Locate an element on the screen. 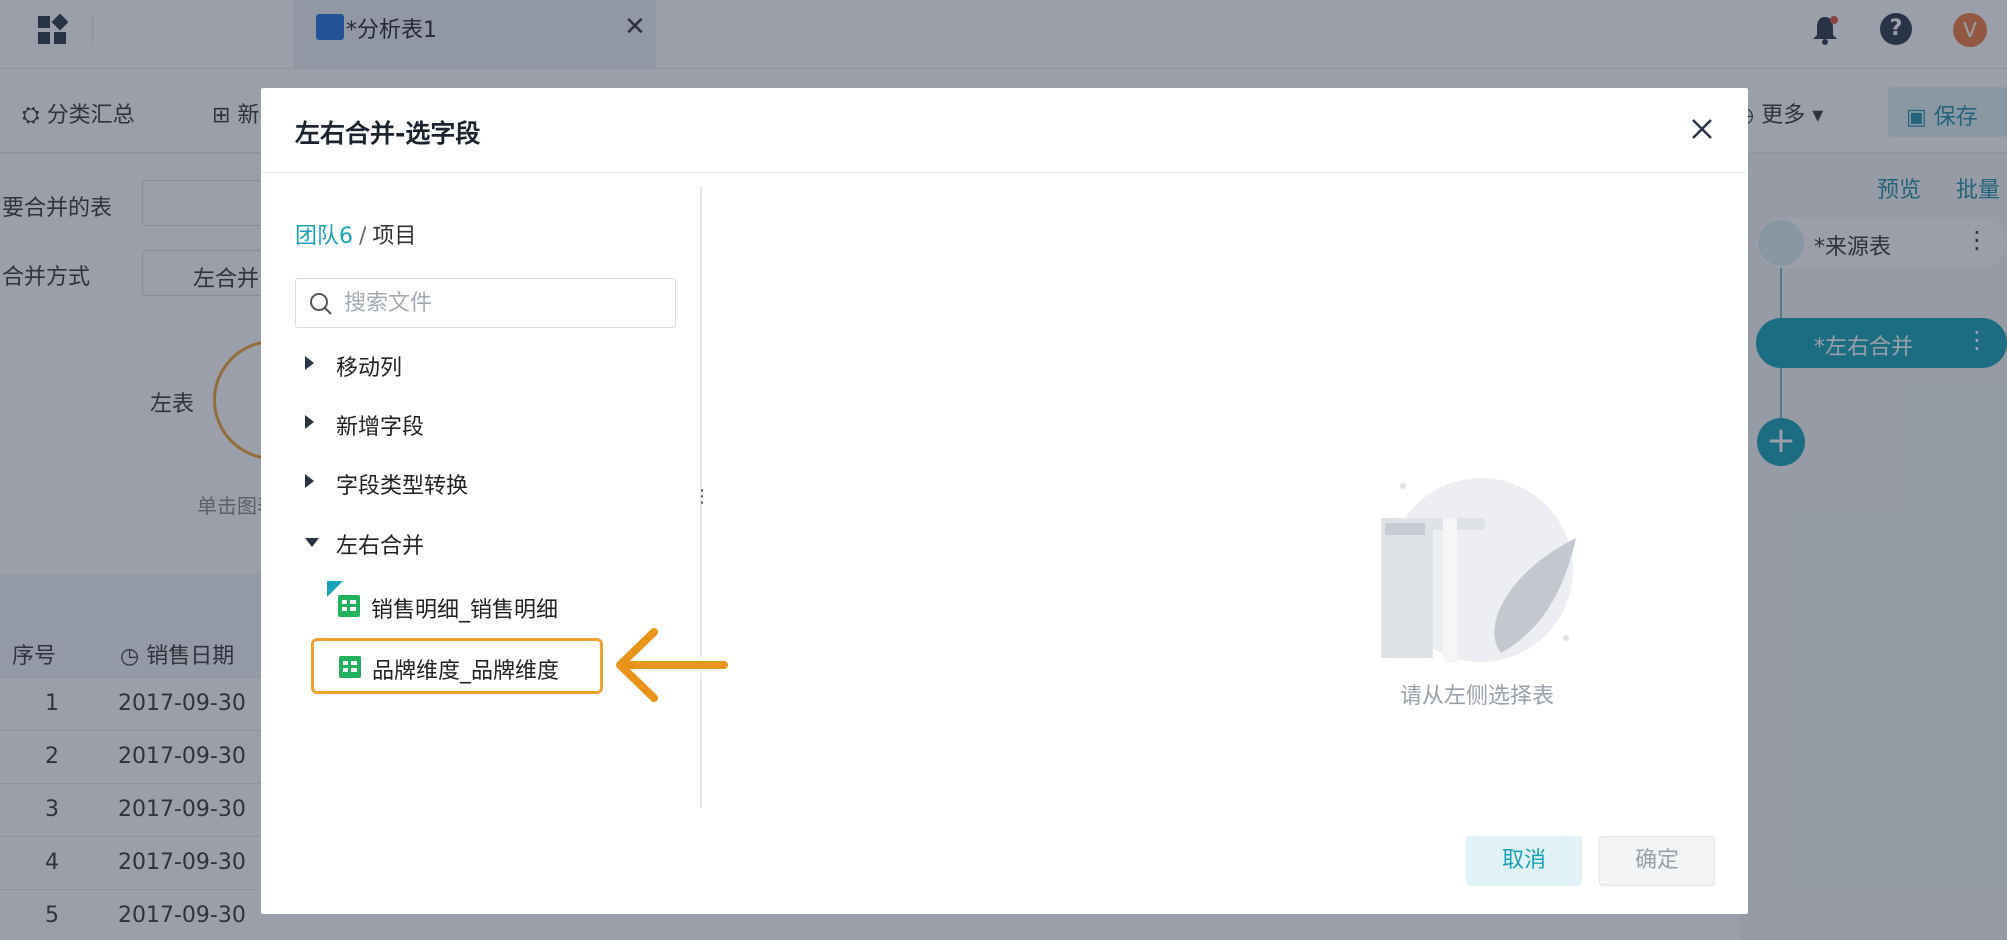  file-item-sales-detail: 销售明细_销售明细 is located at coordinates (481, 606).